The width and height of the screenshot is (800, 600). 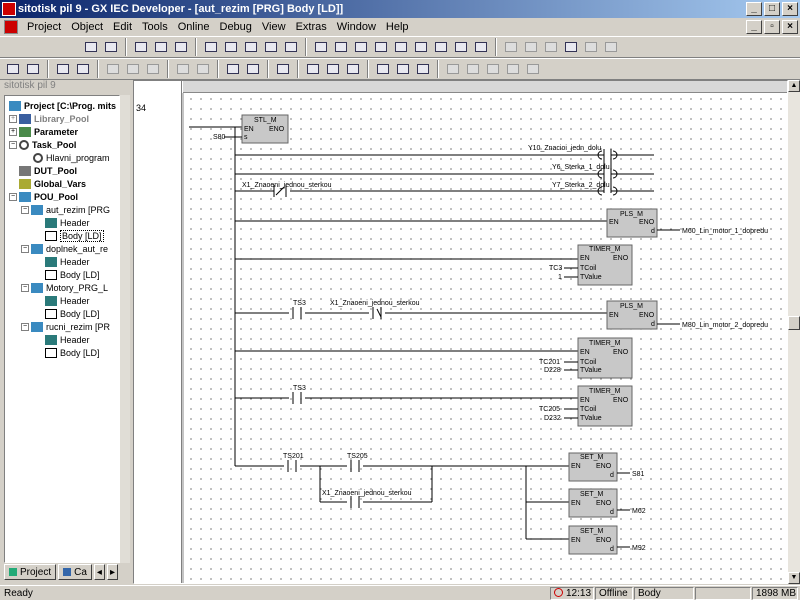 I want to click on cut-icon, so click(x=113, y=69).